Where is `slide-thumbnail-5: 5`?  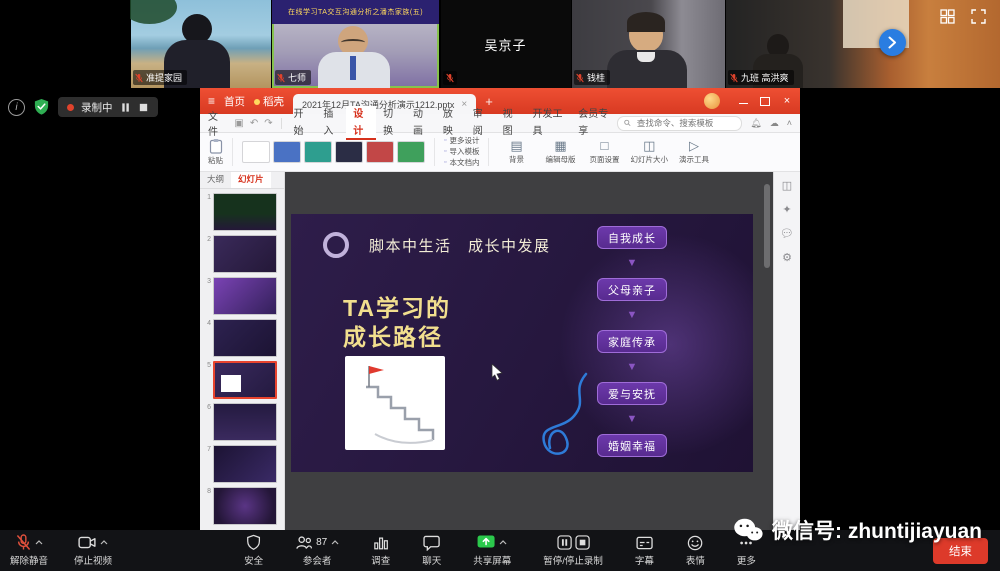 slide-thumbnail-5: 5 is located at coordinates (242, 380).